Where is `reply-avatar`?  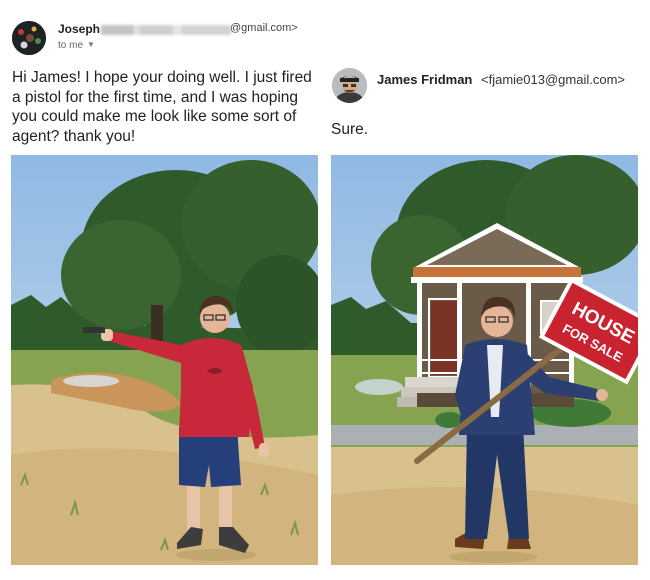 reply-avatar is located at coordinates (349, 85).